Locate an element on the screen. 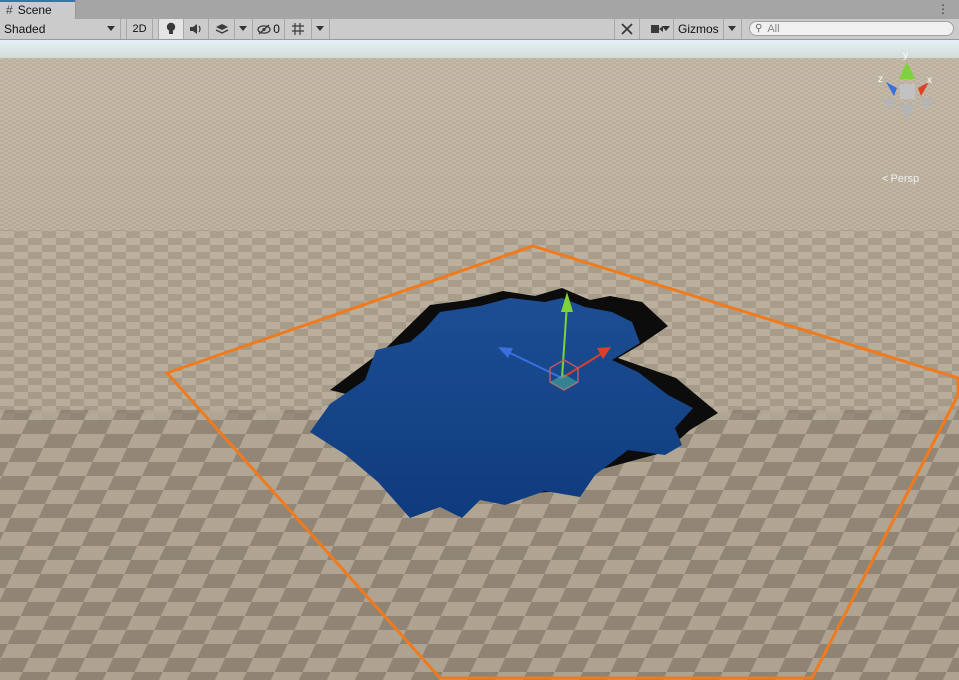  tab-scene: # Scene is located at coordinates (38, 9).